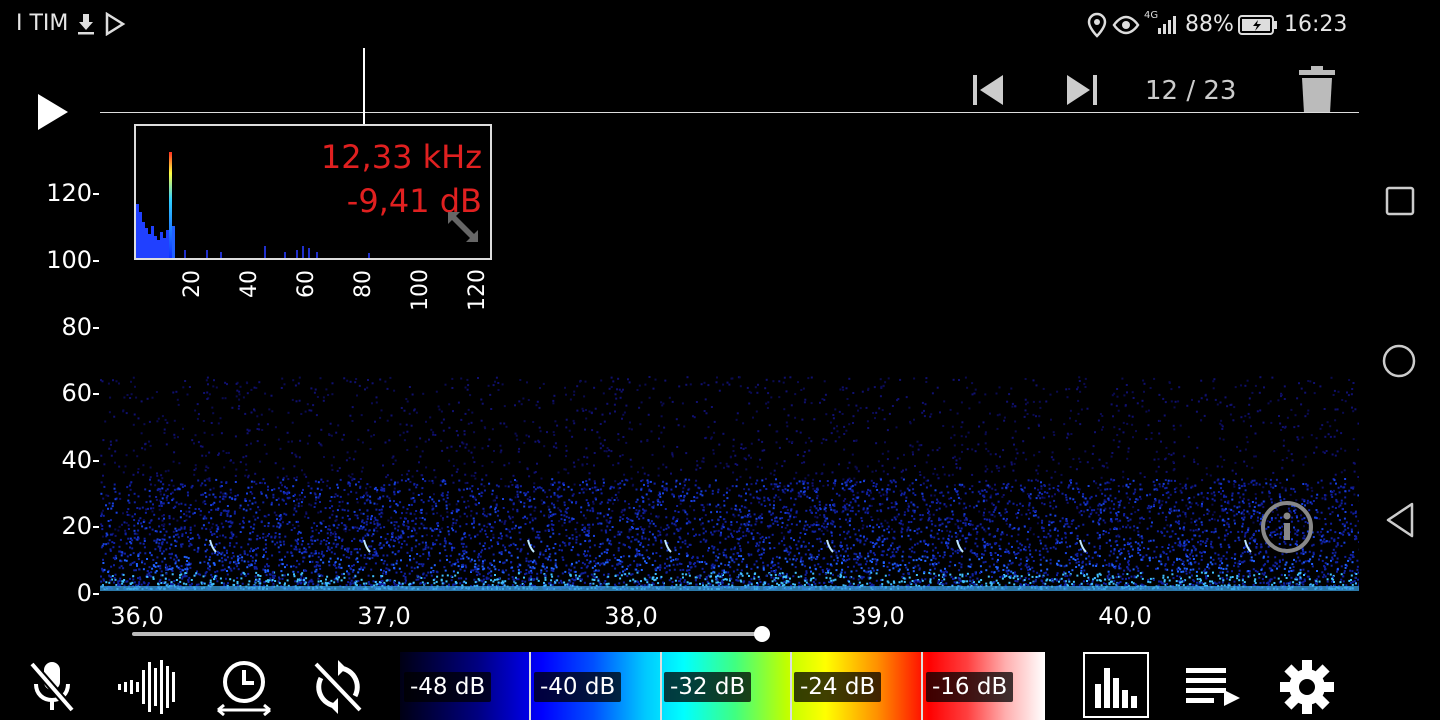 This screenshot has width=1440, height=720. Describe the element at coordinates (53, 112) in the screenshot. I see `play-button` at that location.